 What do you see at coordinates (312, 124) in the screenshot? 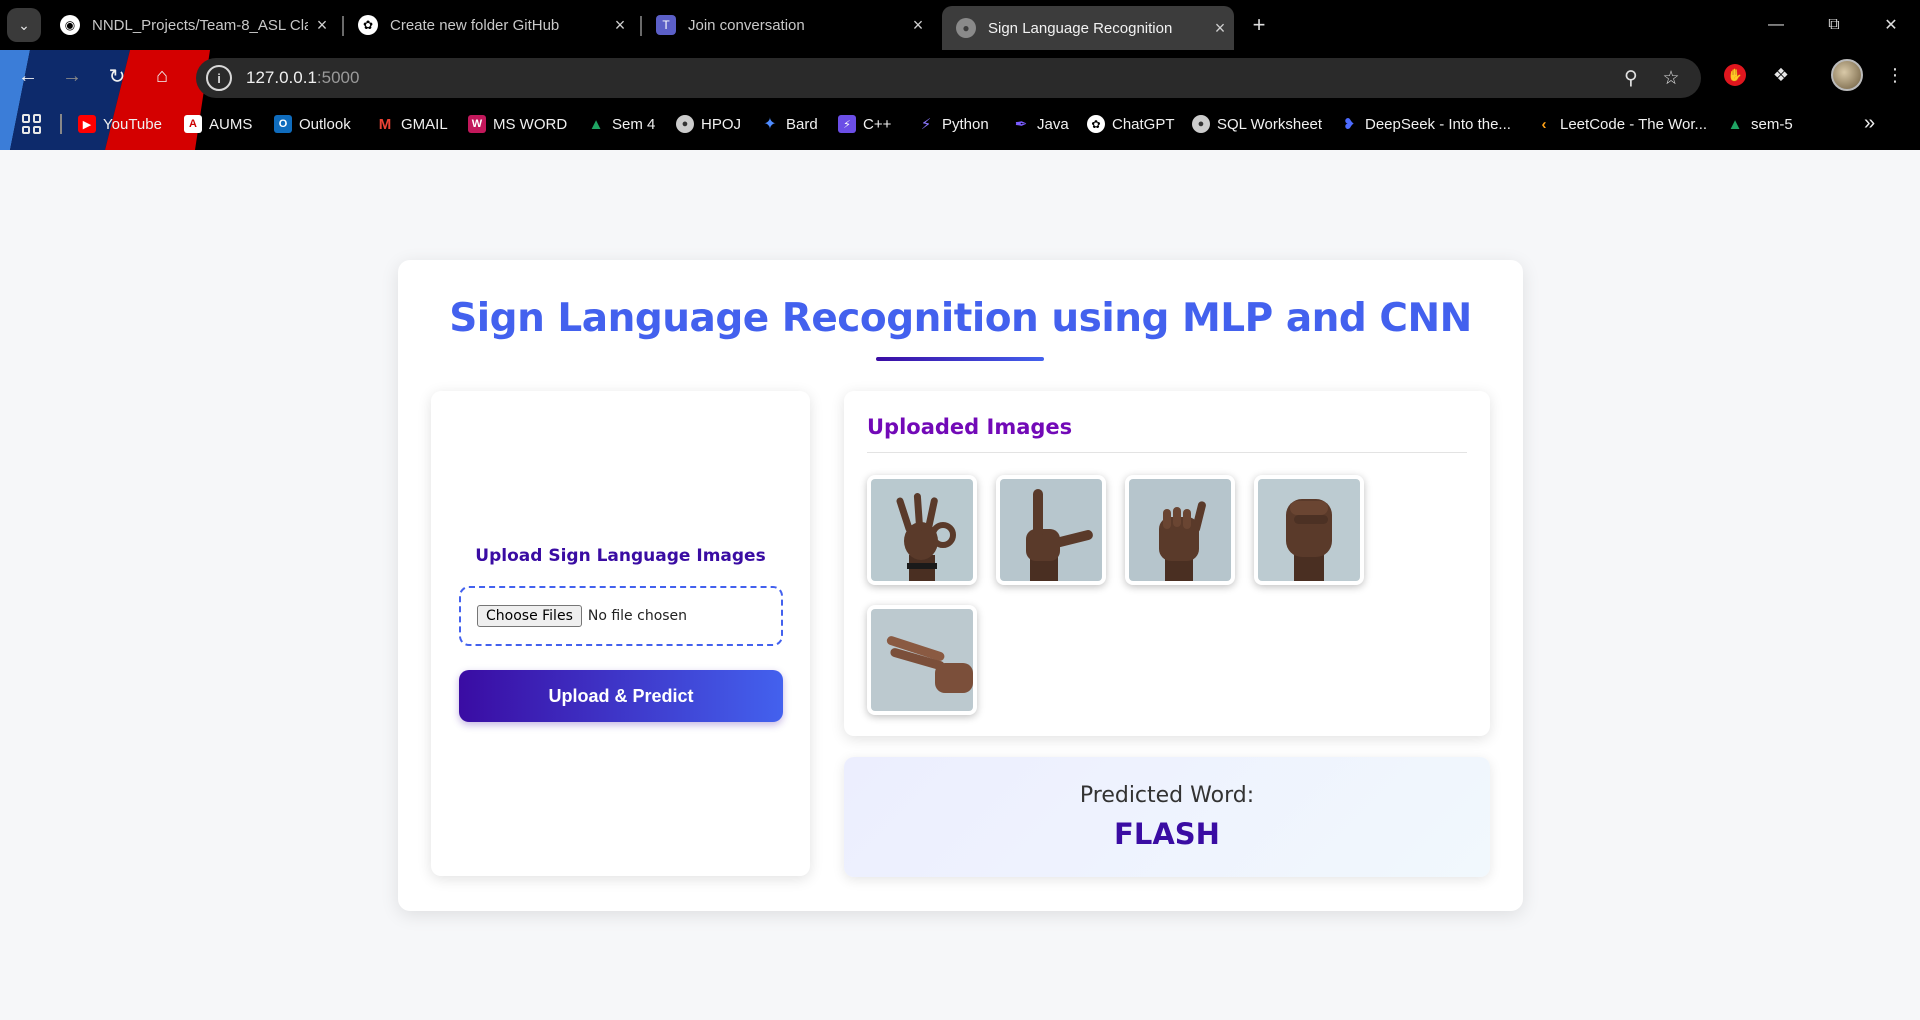
I see `bookmark-outlook: O Outlook` at bounding box center [312, 124].